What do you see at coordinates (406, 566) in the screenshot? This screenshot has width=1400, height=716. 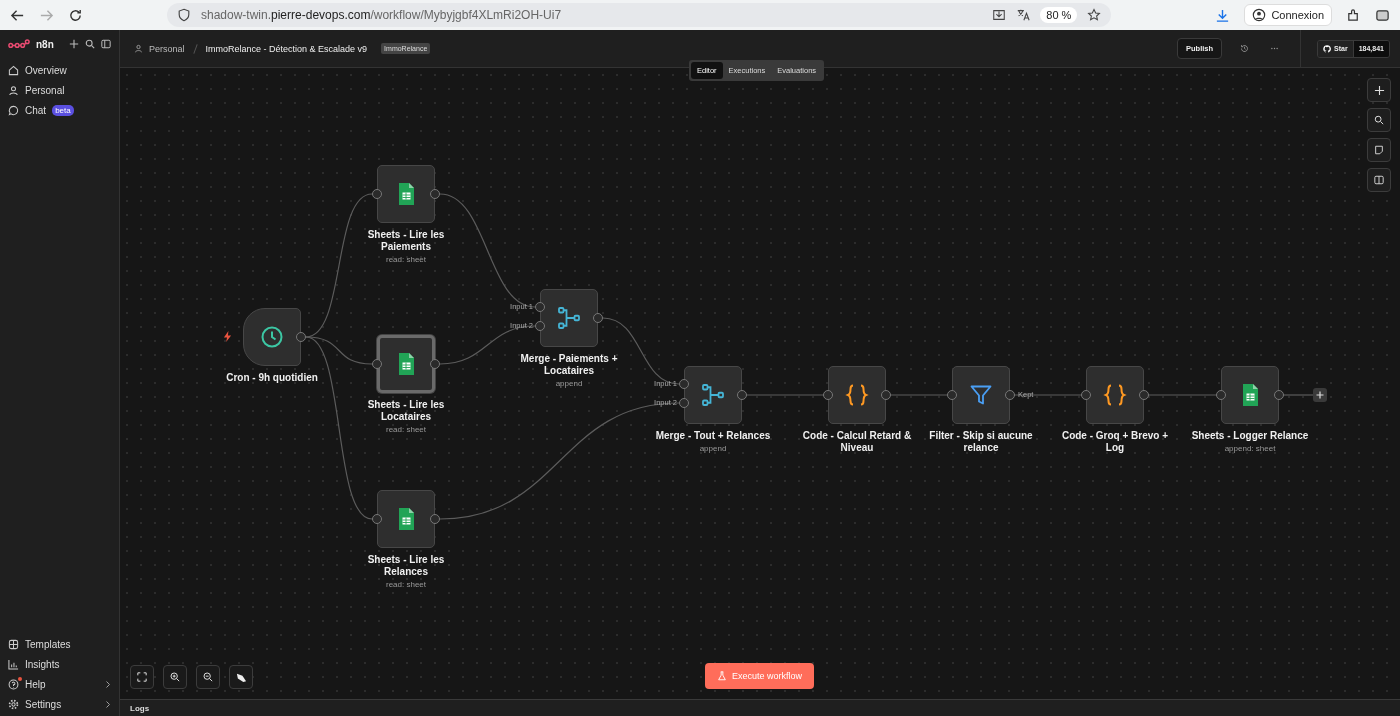 I see `node-title: Sheets - Lire les Relances` at bounding box center [406, 566].